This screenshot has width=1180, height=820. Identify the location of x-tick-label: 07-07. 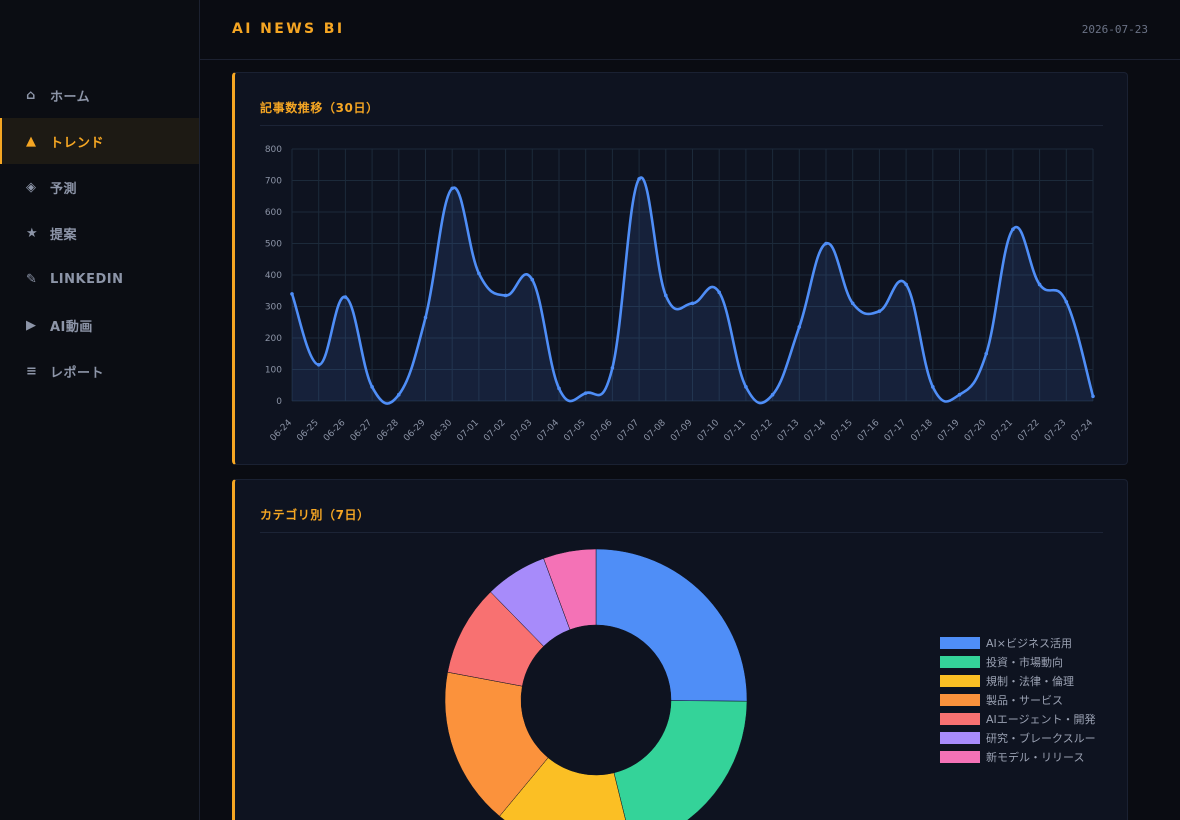
(629, 431).